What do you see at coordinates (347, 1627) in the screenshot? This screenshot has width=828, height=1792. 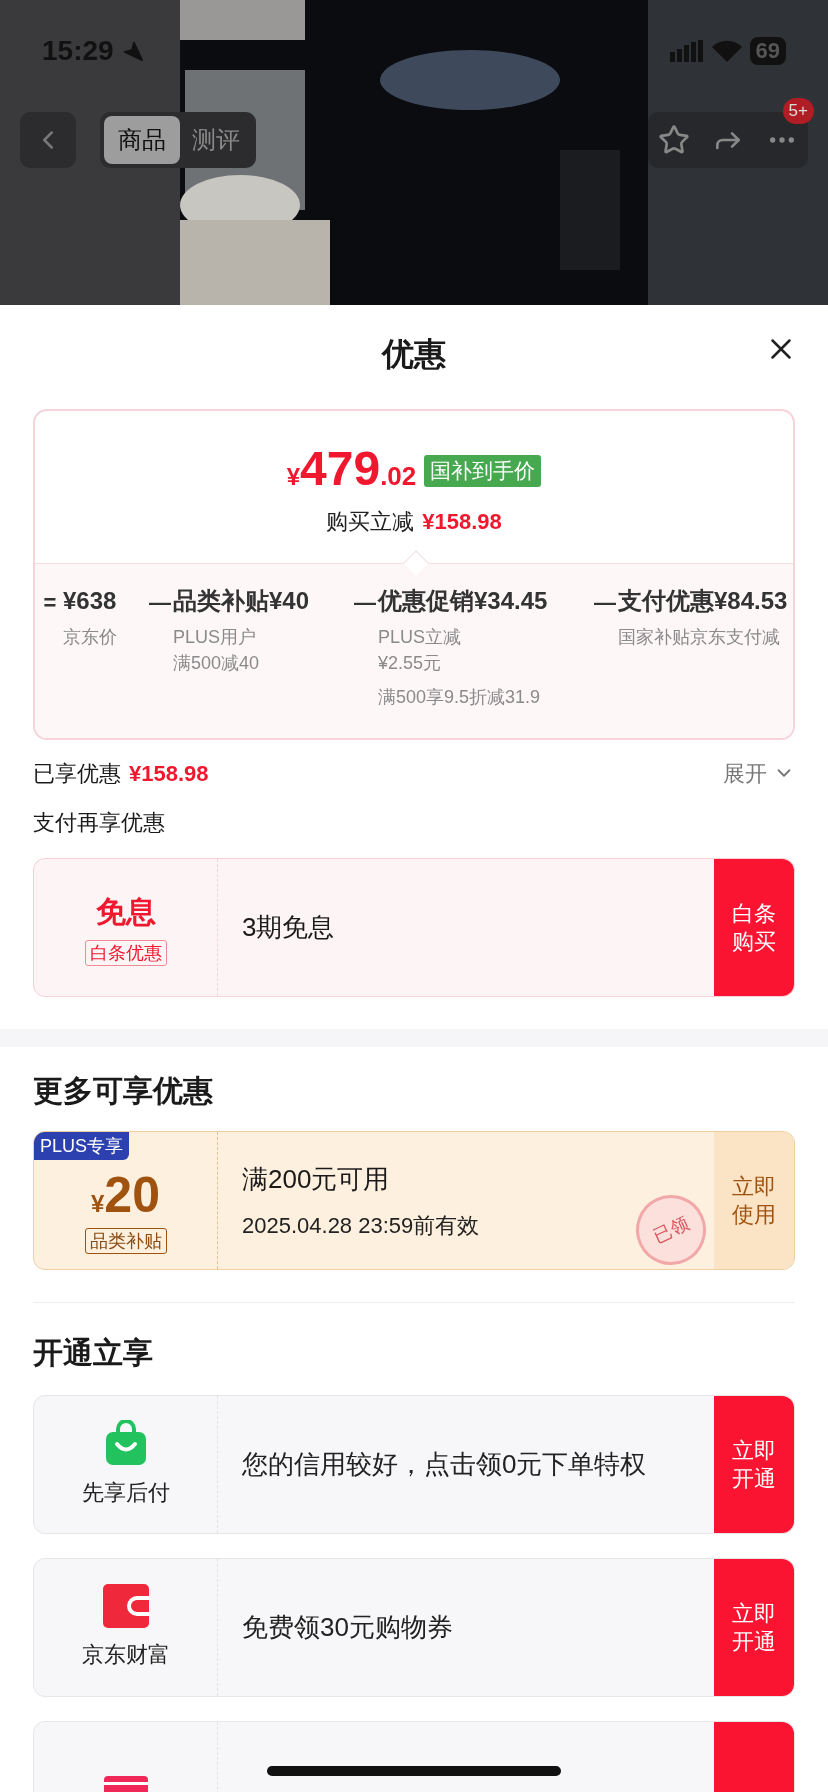 I see `service-text: 免费领30元购物券` at bounding box center [347, 1627].